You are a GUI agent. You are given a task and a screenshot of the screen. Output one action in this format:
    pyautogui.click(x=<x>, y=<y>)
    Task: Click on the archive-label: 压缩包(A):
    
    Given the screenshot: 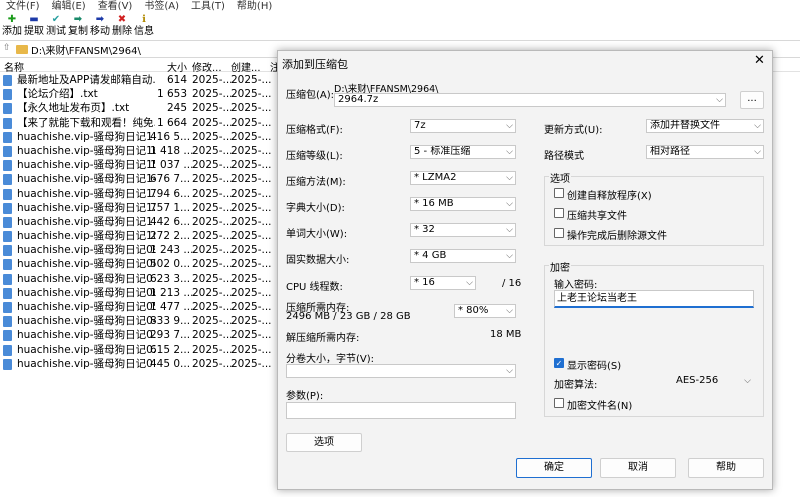 What is the action you would take?
    pyautogui.click(x=310, y=95)
    